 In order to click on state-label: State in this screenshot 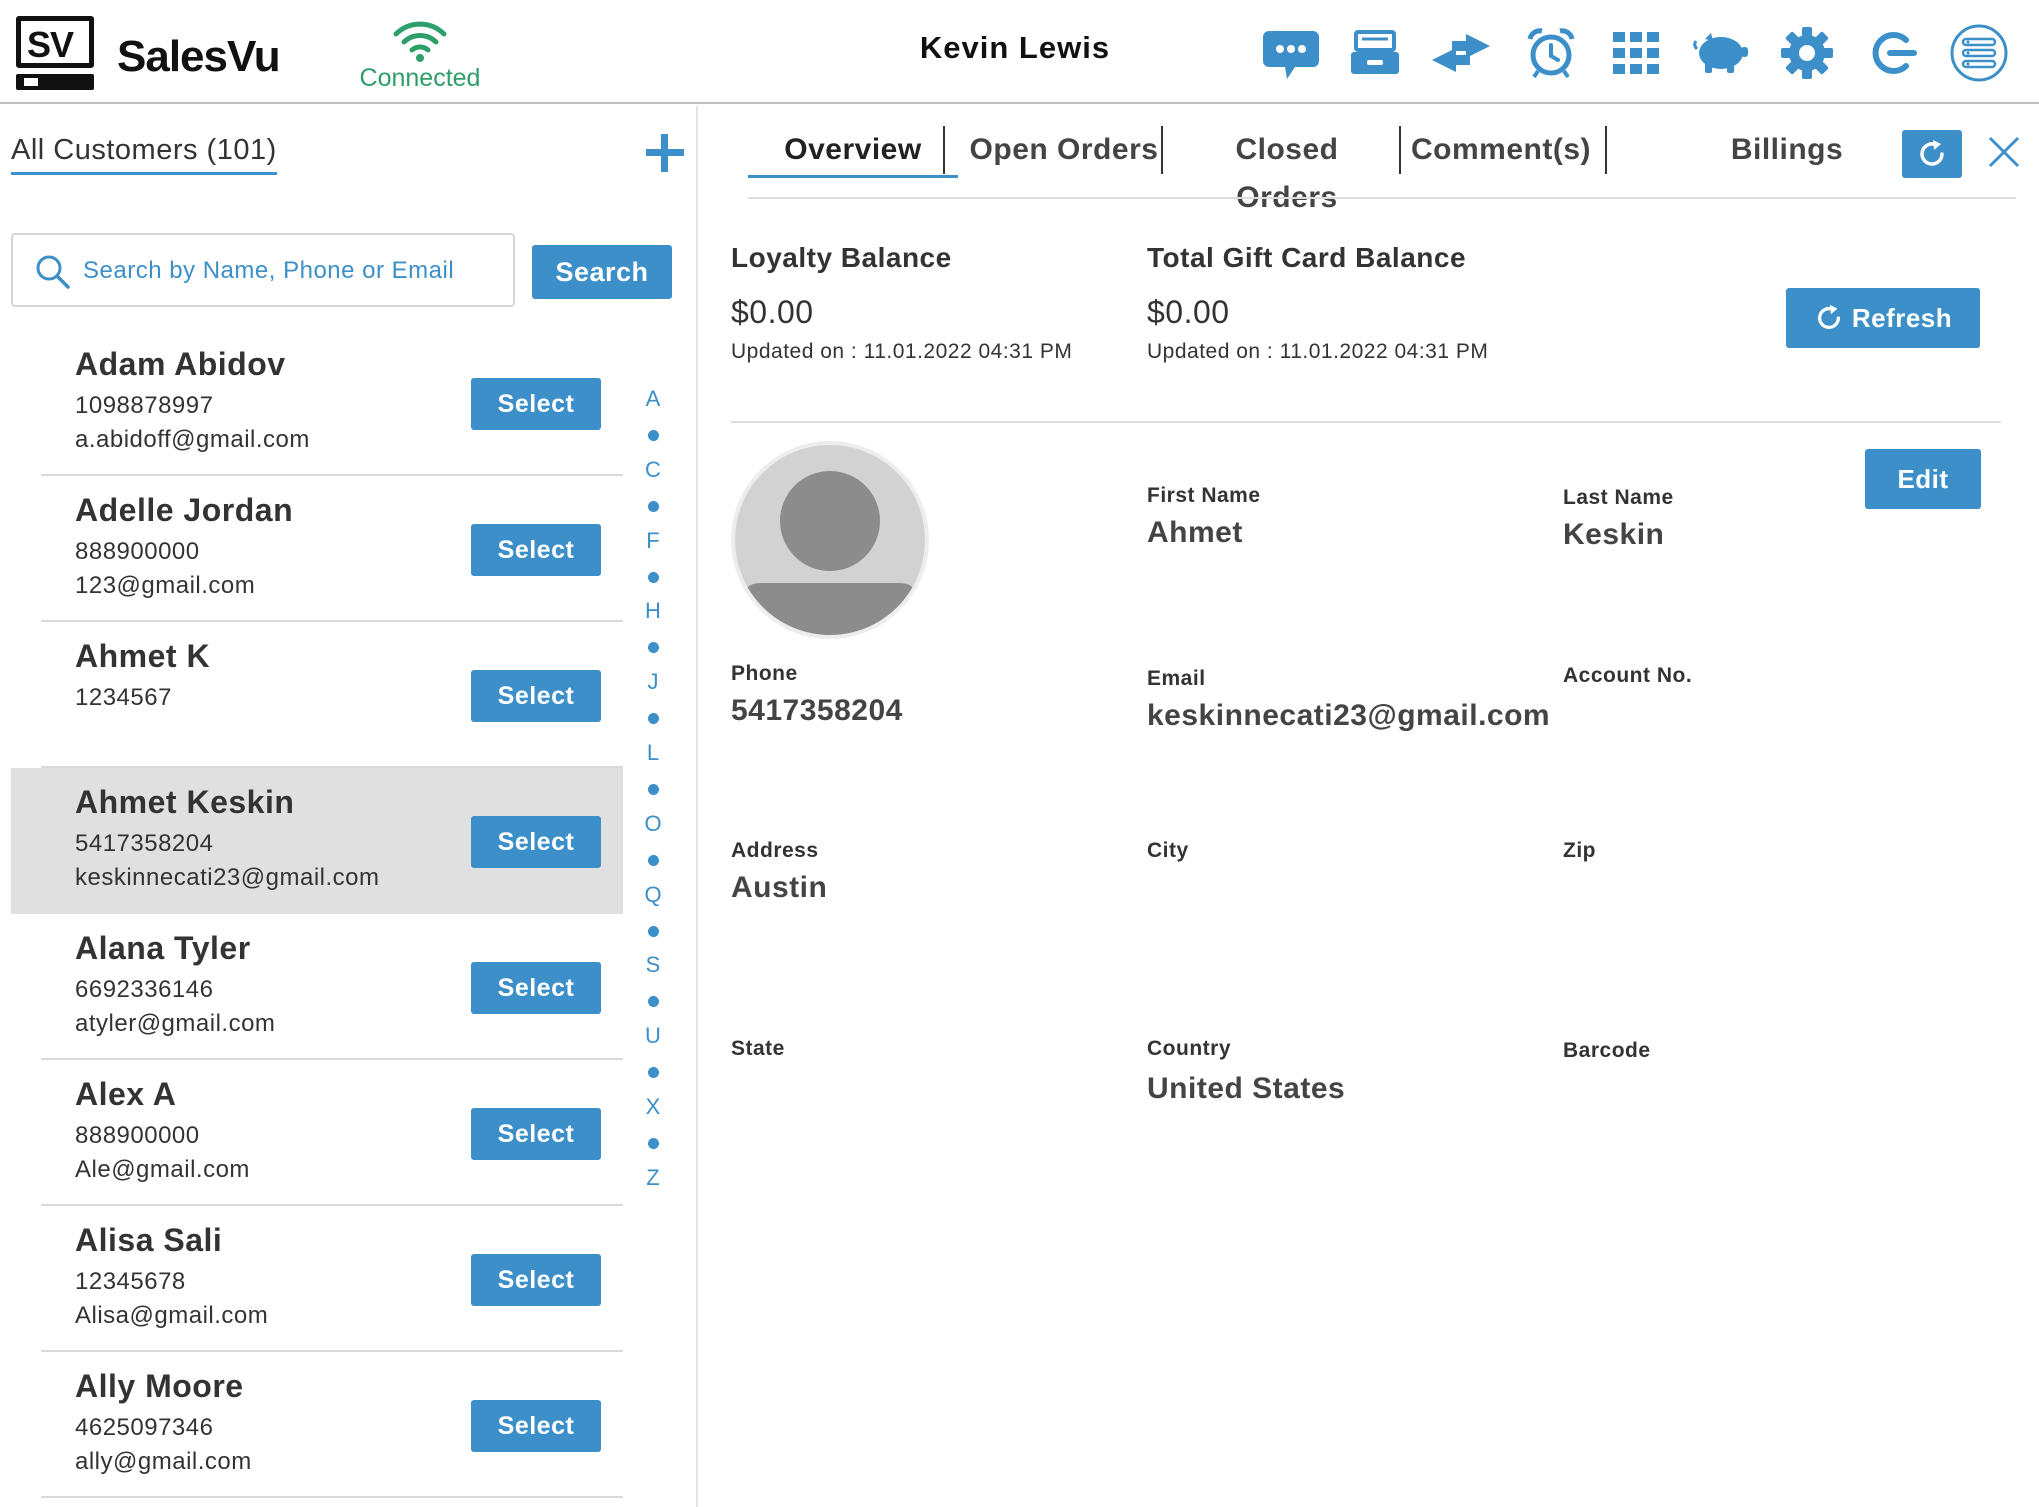, I will do `click(758, 1048)`.